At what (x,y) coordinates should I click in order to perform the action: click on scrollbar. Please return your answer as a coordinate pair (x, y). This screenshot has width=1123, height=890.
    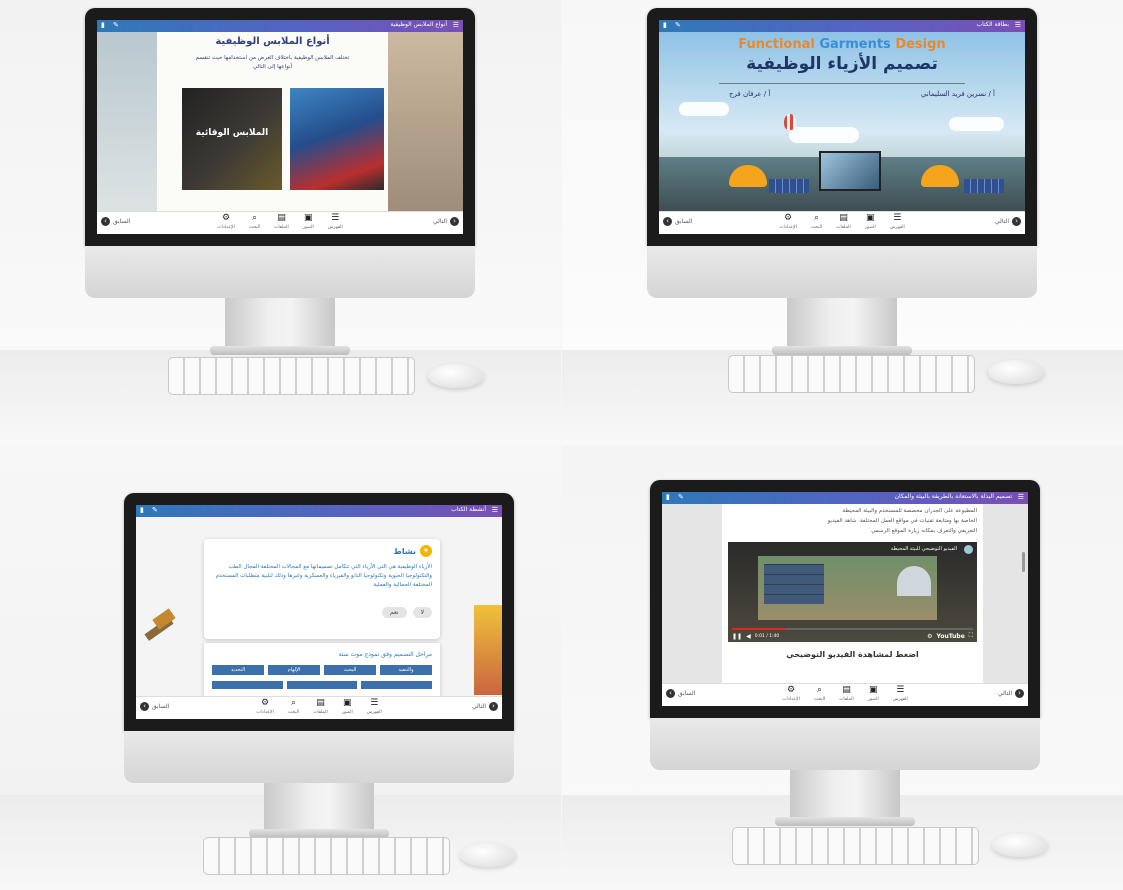
    Looking at the image, I should click on (1023, 562).